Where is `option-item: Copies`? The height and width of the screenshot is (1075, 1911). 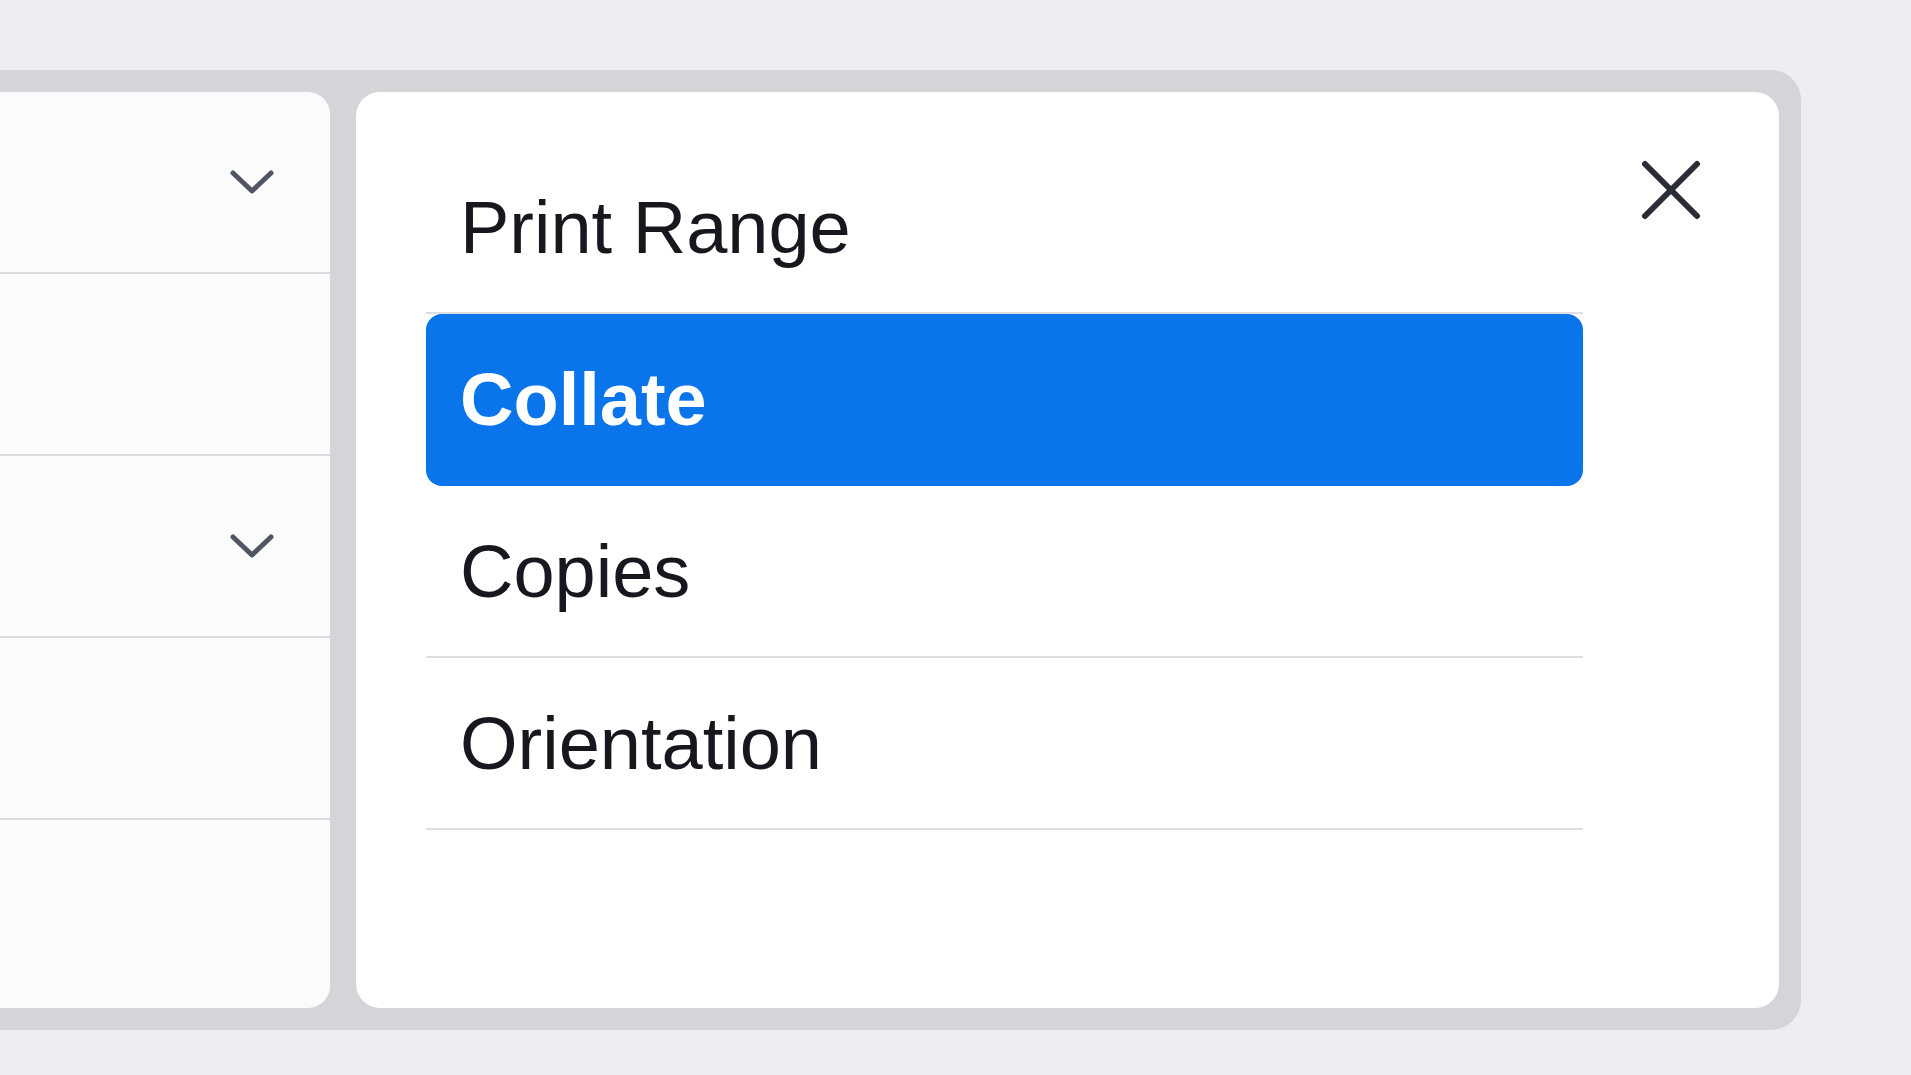
option-item: Copies is located at coordinates (1004, 572).